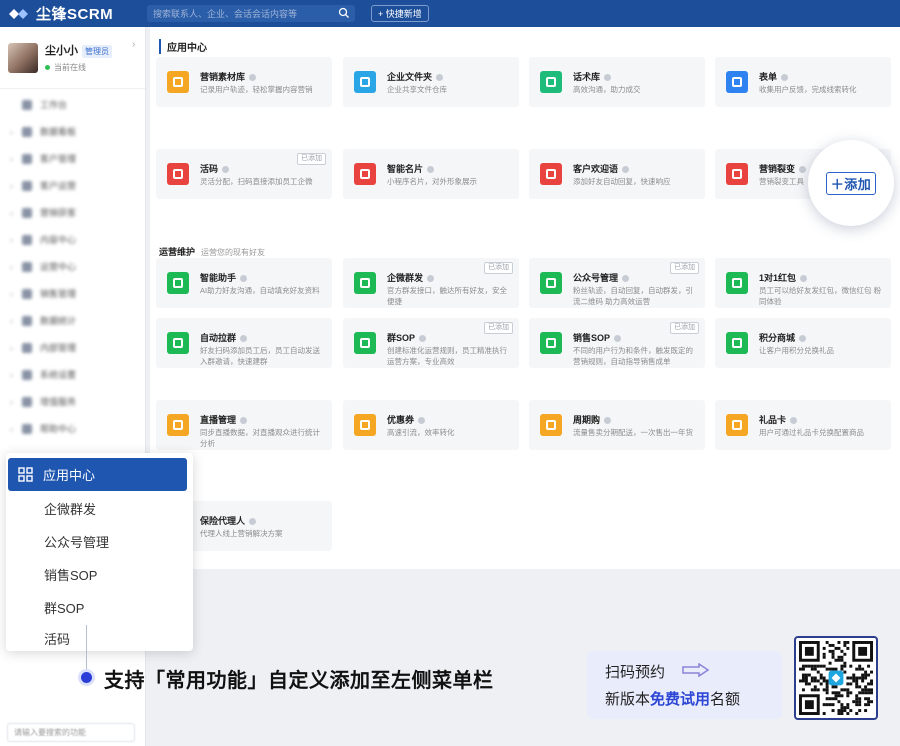  I want to click on avatar, so click(23, 57).